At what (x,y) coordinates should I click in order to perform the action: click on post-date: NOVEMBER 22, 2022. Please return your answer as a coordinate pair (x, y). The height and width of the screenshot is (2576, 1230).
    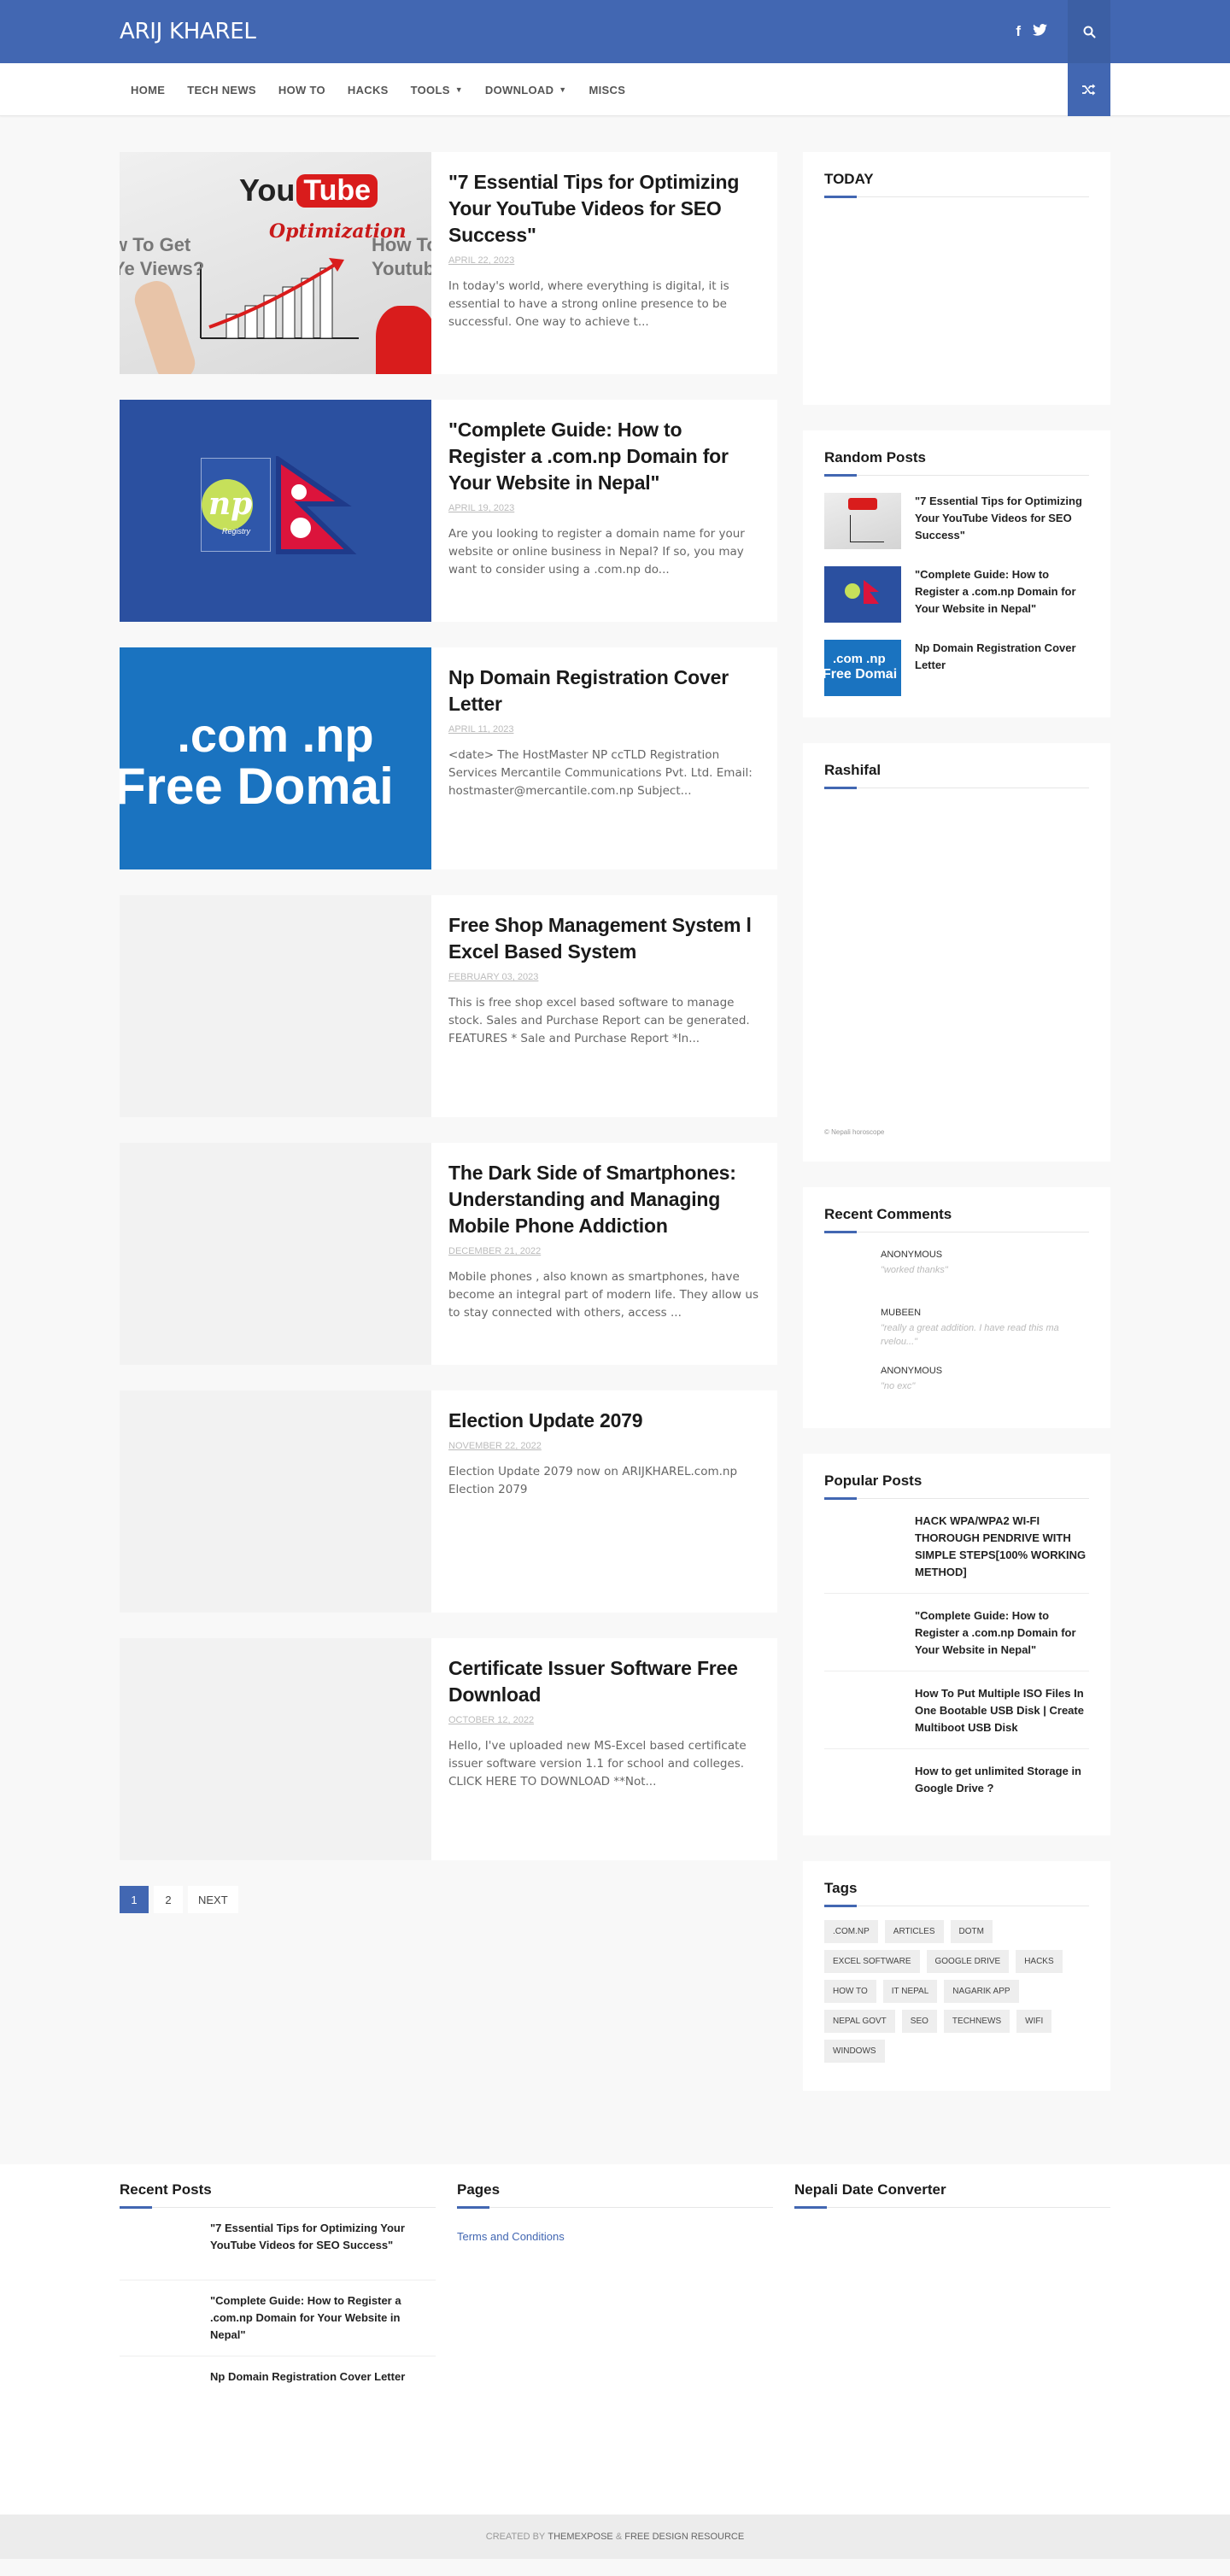
    Looking at the image, I should click on (604, 1446).